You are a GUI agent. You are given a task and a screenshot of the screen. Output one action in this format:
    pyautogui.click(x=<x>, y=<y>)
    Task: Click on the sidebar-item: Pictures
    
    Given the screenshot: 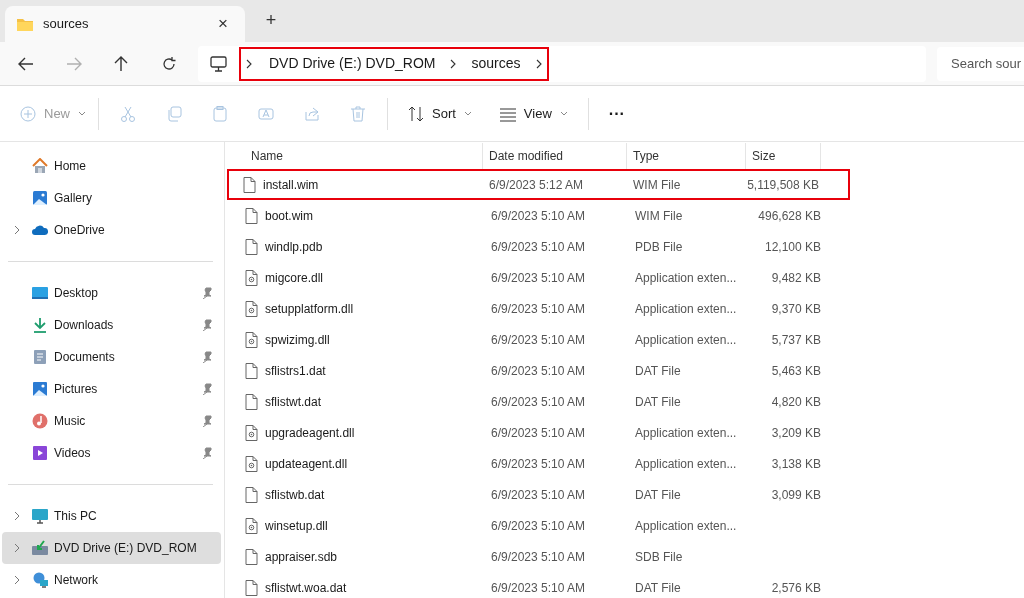 What is the action you would take?
    pyautogui.click(x=111, y=389)
    